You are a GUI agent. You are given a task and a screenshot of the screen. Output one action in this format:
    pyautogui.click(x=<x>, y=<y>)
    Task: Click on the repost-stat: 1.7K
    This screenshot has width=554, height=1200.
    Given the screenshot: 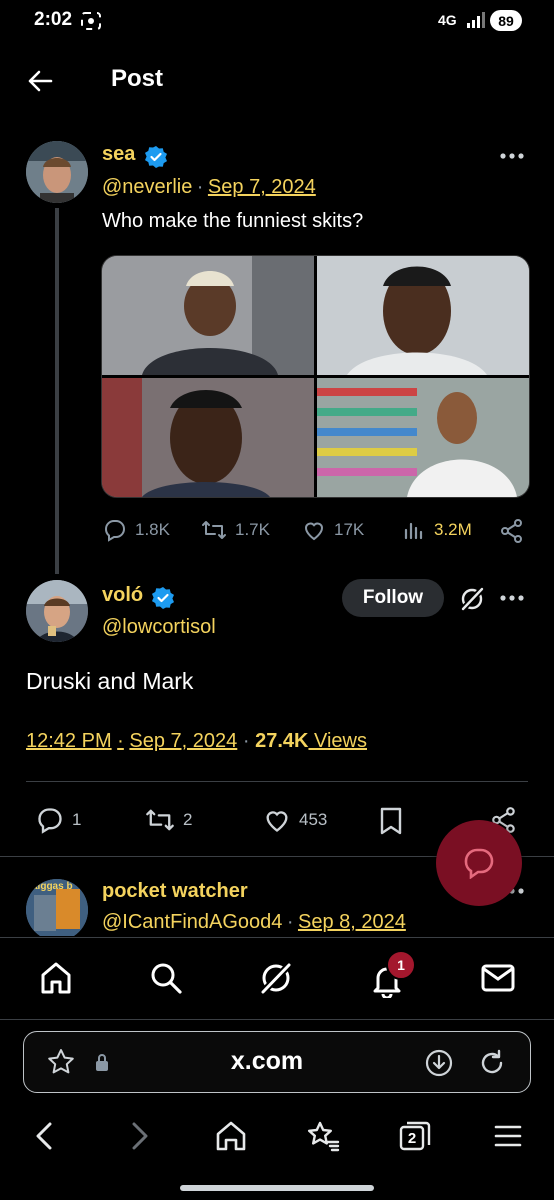 What is the action you would take?
    pyautogui.click(x=235, y=530)
    